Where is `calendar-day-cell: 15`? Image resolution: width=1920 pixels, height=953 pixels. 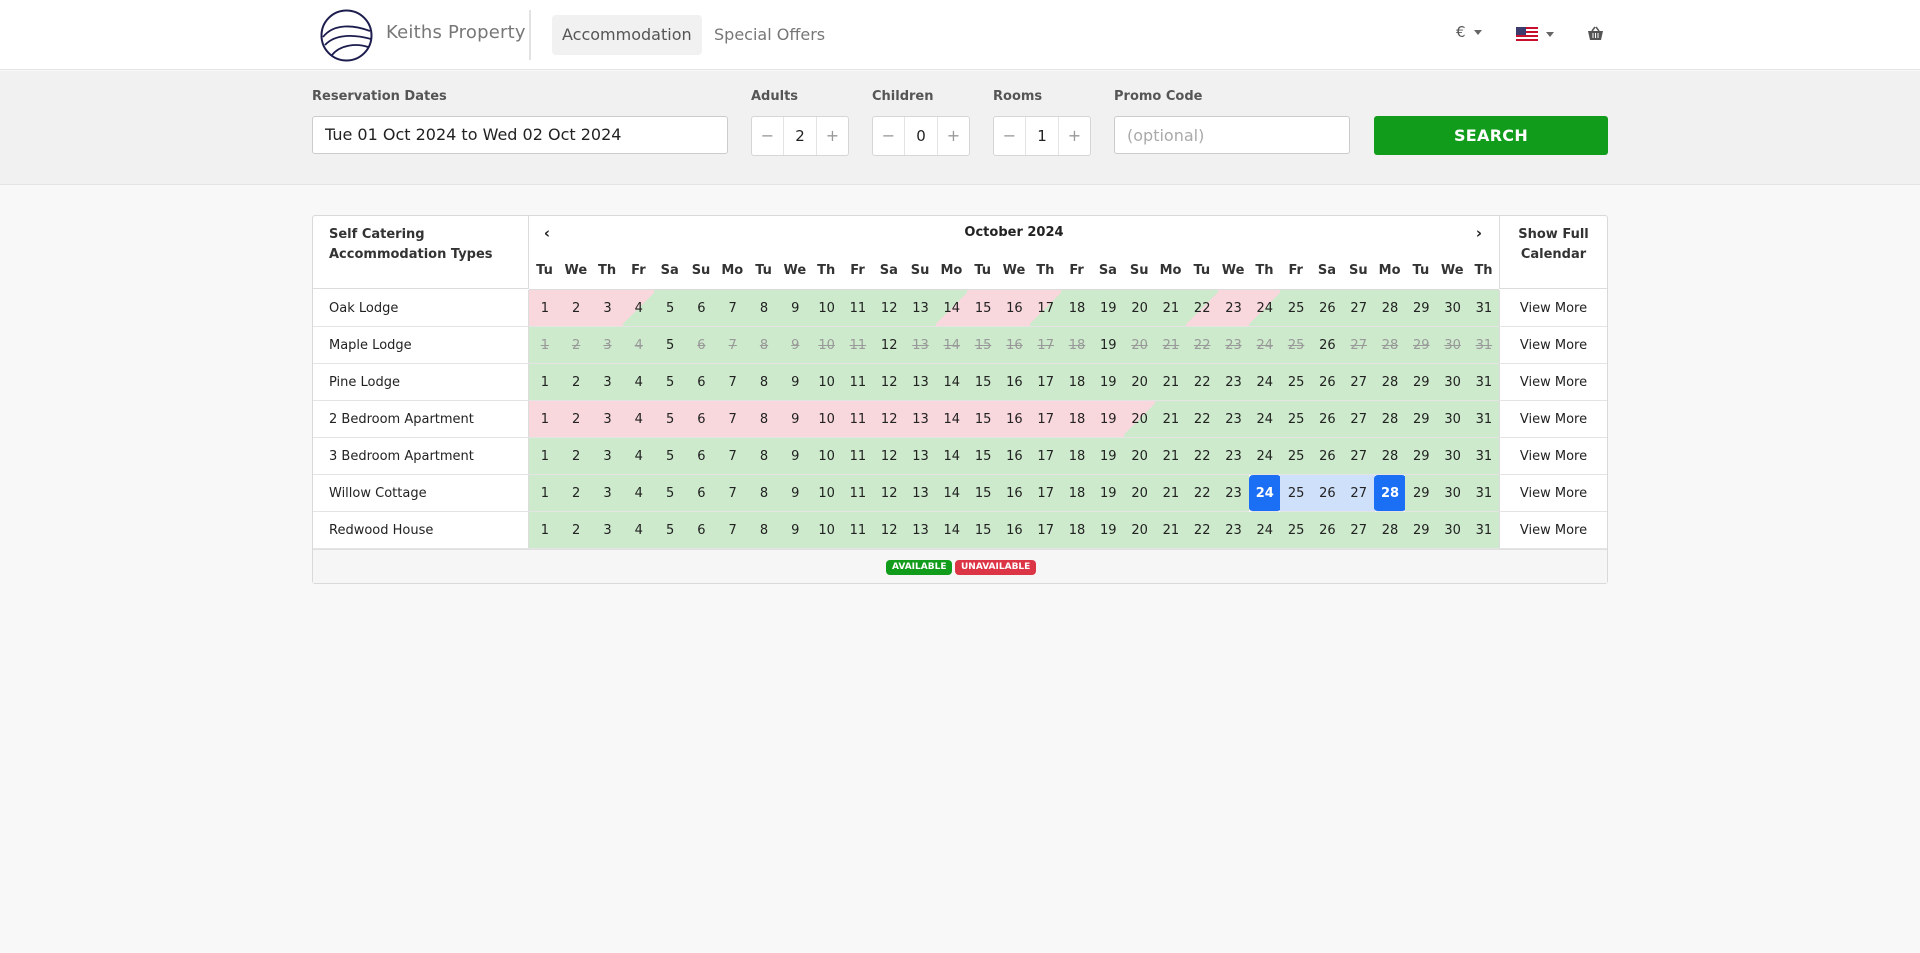
calendar-day-cell: 15 is located at coordinates (983, 493).